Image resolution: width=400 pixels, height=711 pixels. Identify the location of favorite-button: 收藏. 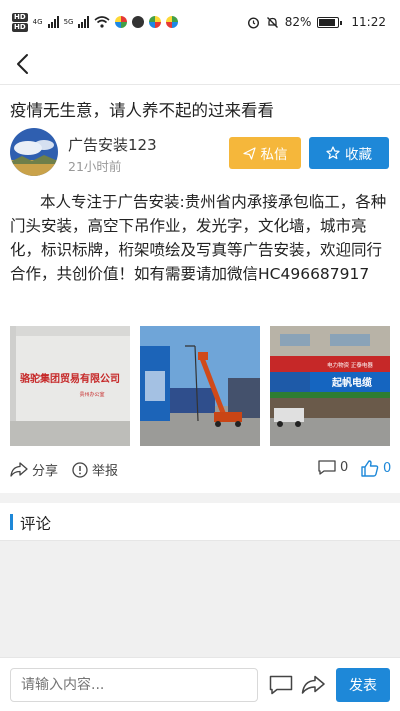
(349, 153).